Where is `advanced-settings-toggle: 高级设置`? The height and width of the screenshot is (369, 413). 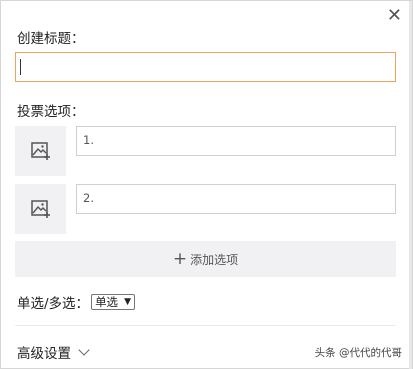 advanced-settings-toggle: 高级设置 is located at coordinates (53, 352).